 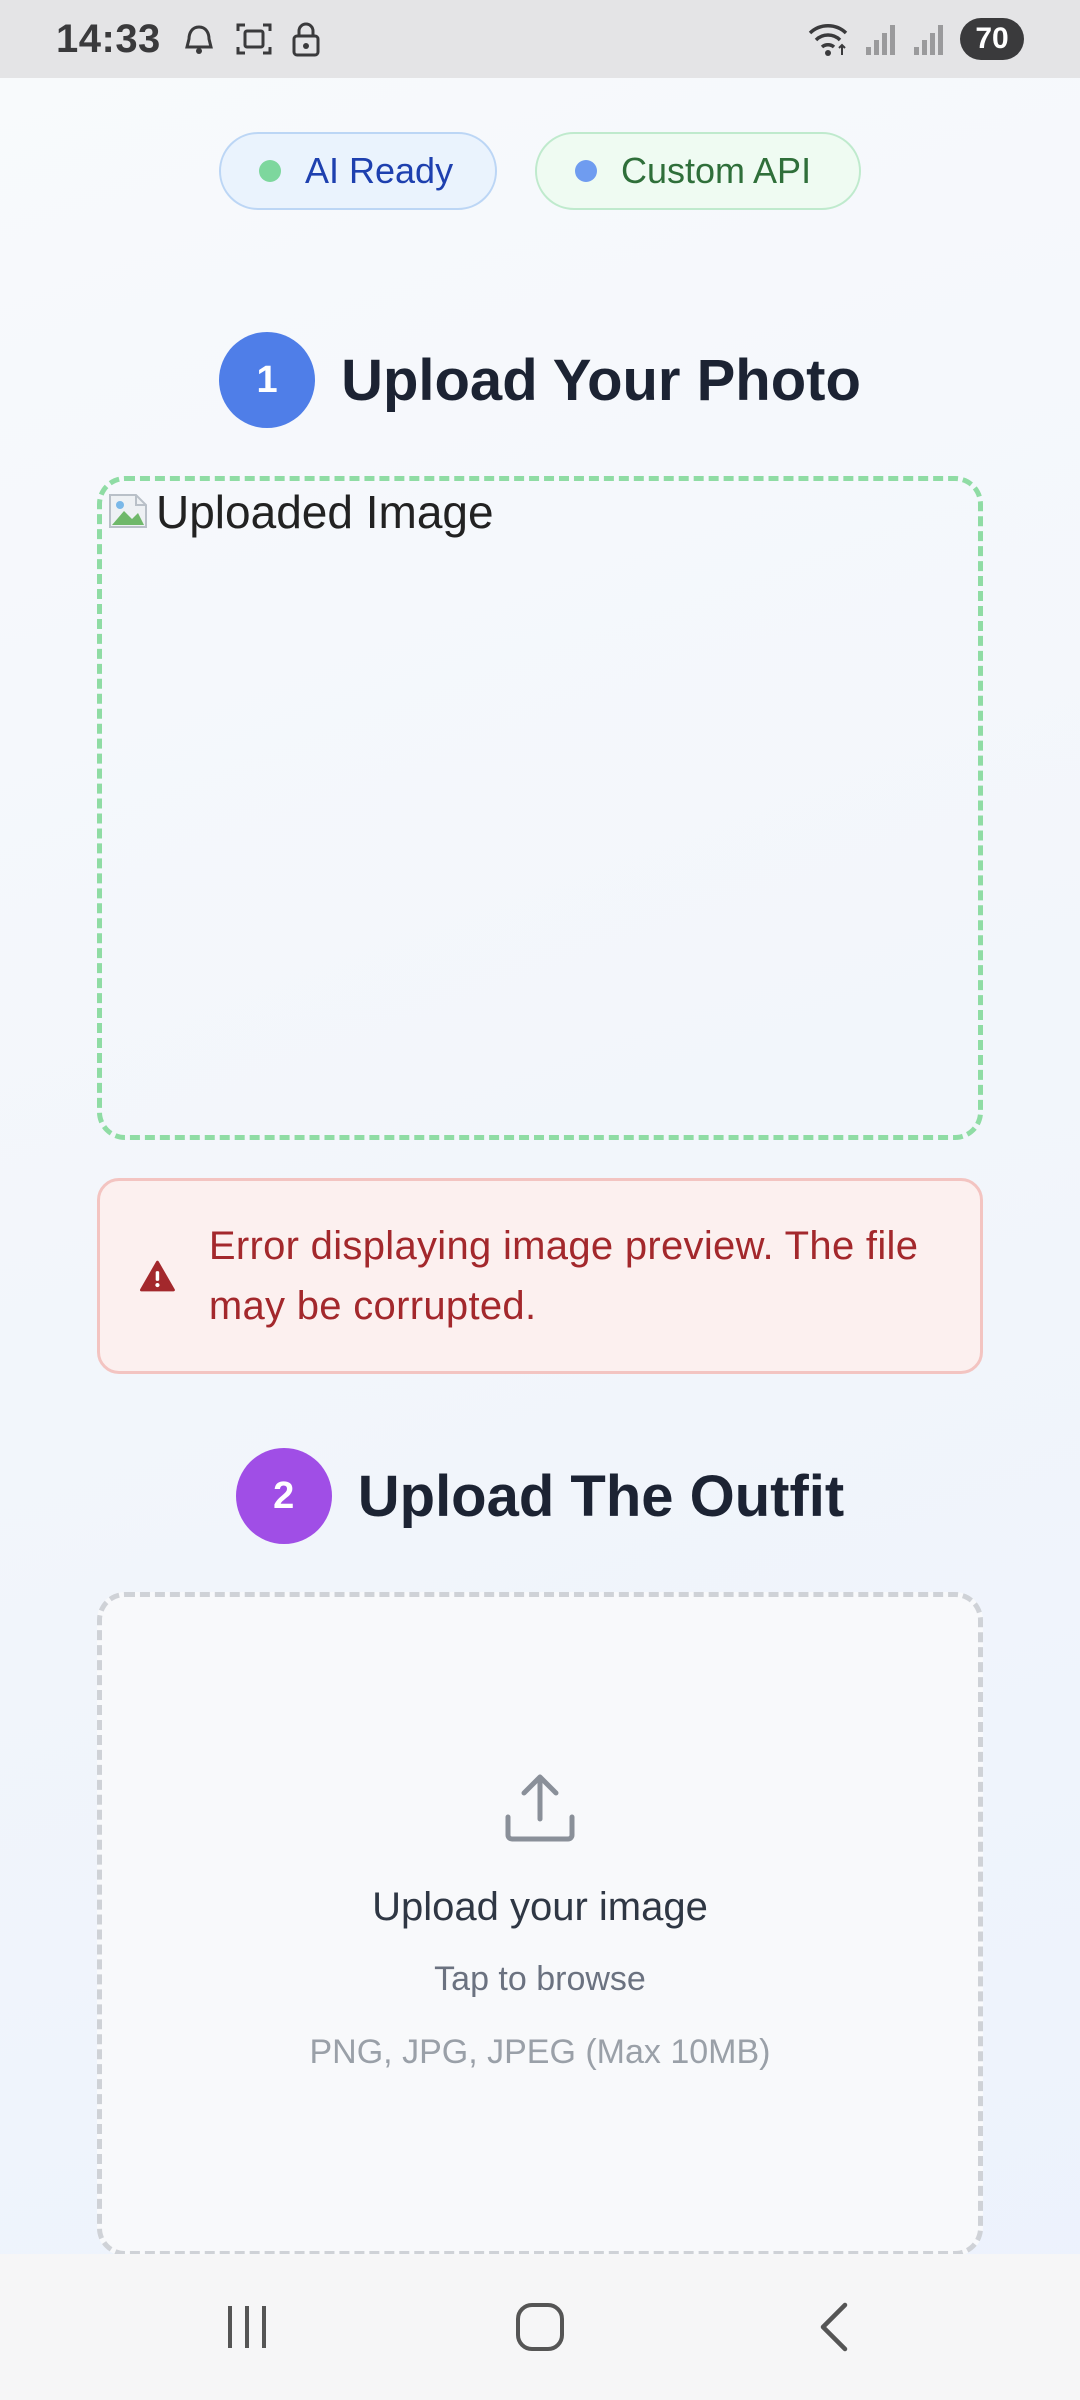 I want to click on ai-ready-badge: AI Ready, so click(x=358, y=171).